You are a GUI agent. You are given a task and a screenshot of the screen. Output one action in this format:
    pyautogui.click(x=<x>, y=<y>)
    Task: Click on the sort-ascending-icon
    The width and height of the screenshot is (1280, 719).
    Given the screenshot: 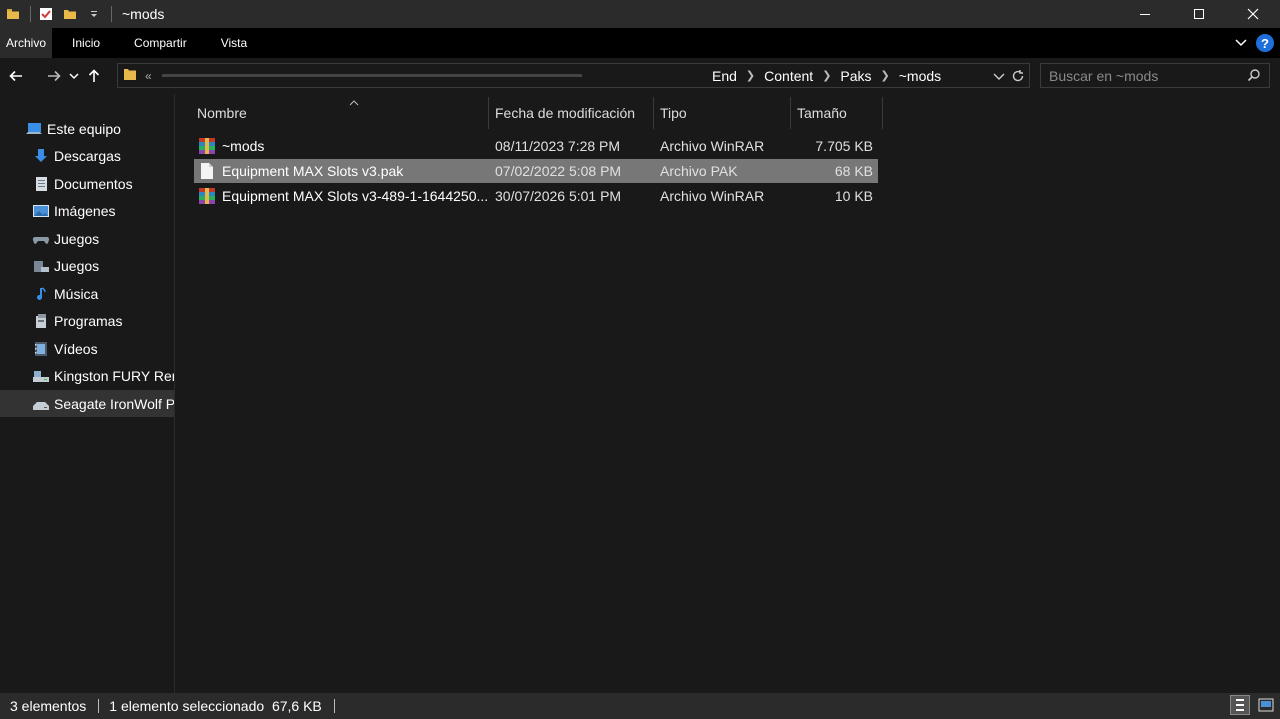 What is the action you would take?
    pyautogui.click(x=354, y=103)
    